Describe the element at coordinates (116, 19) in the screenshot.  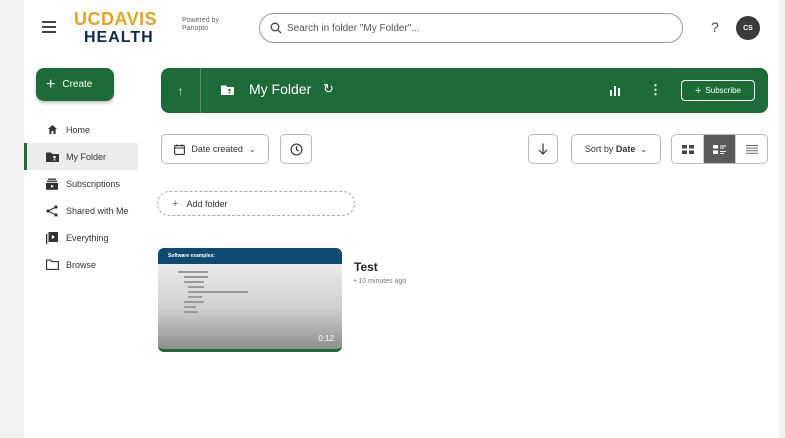
I see `logo-uc: UCDAVIS` at that location.